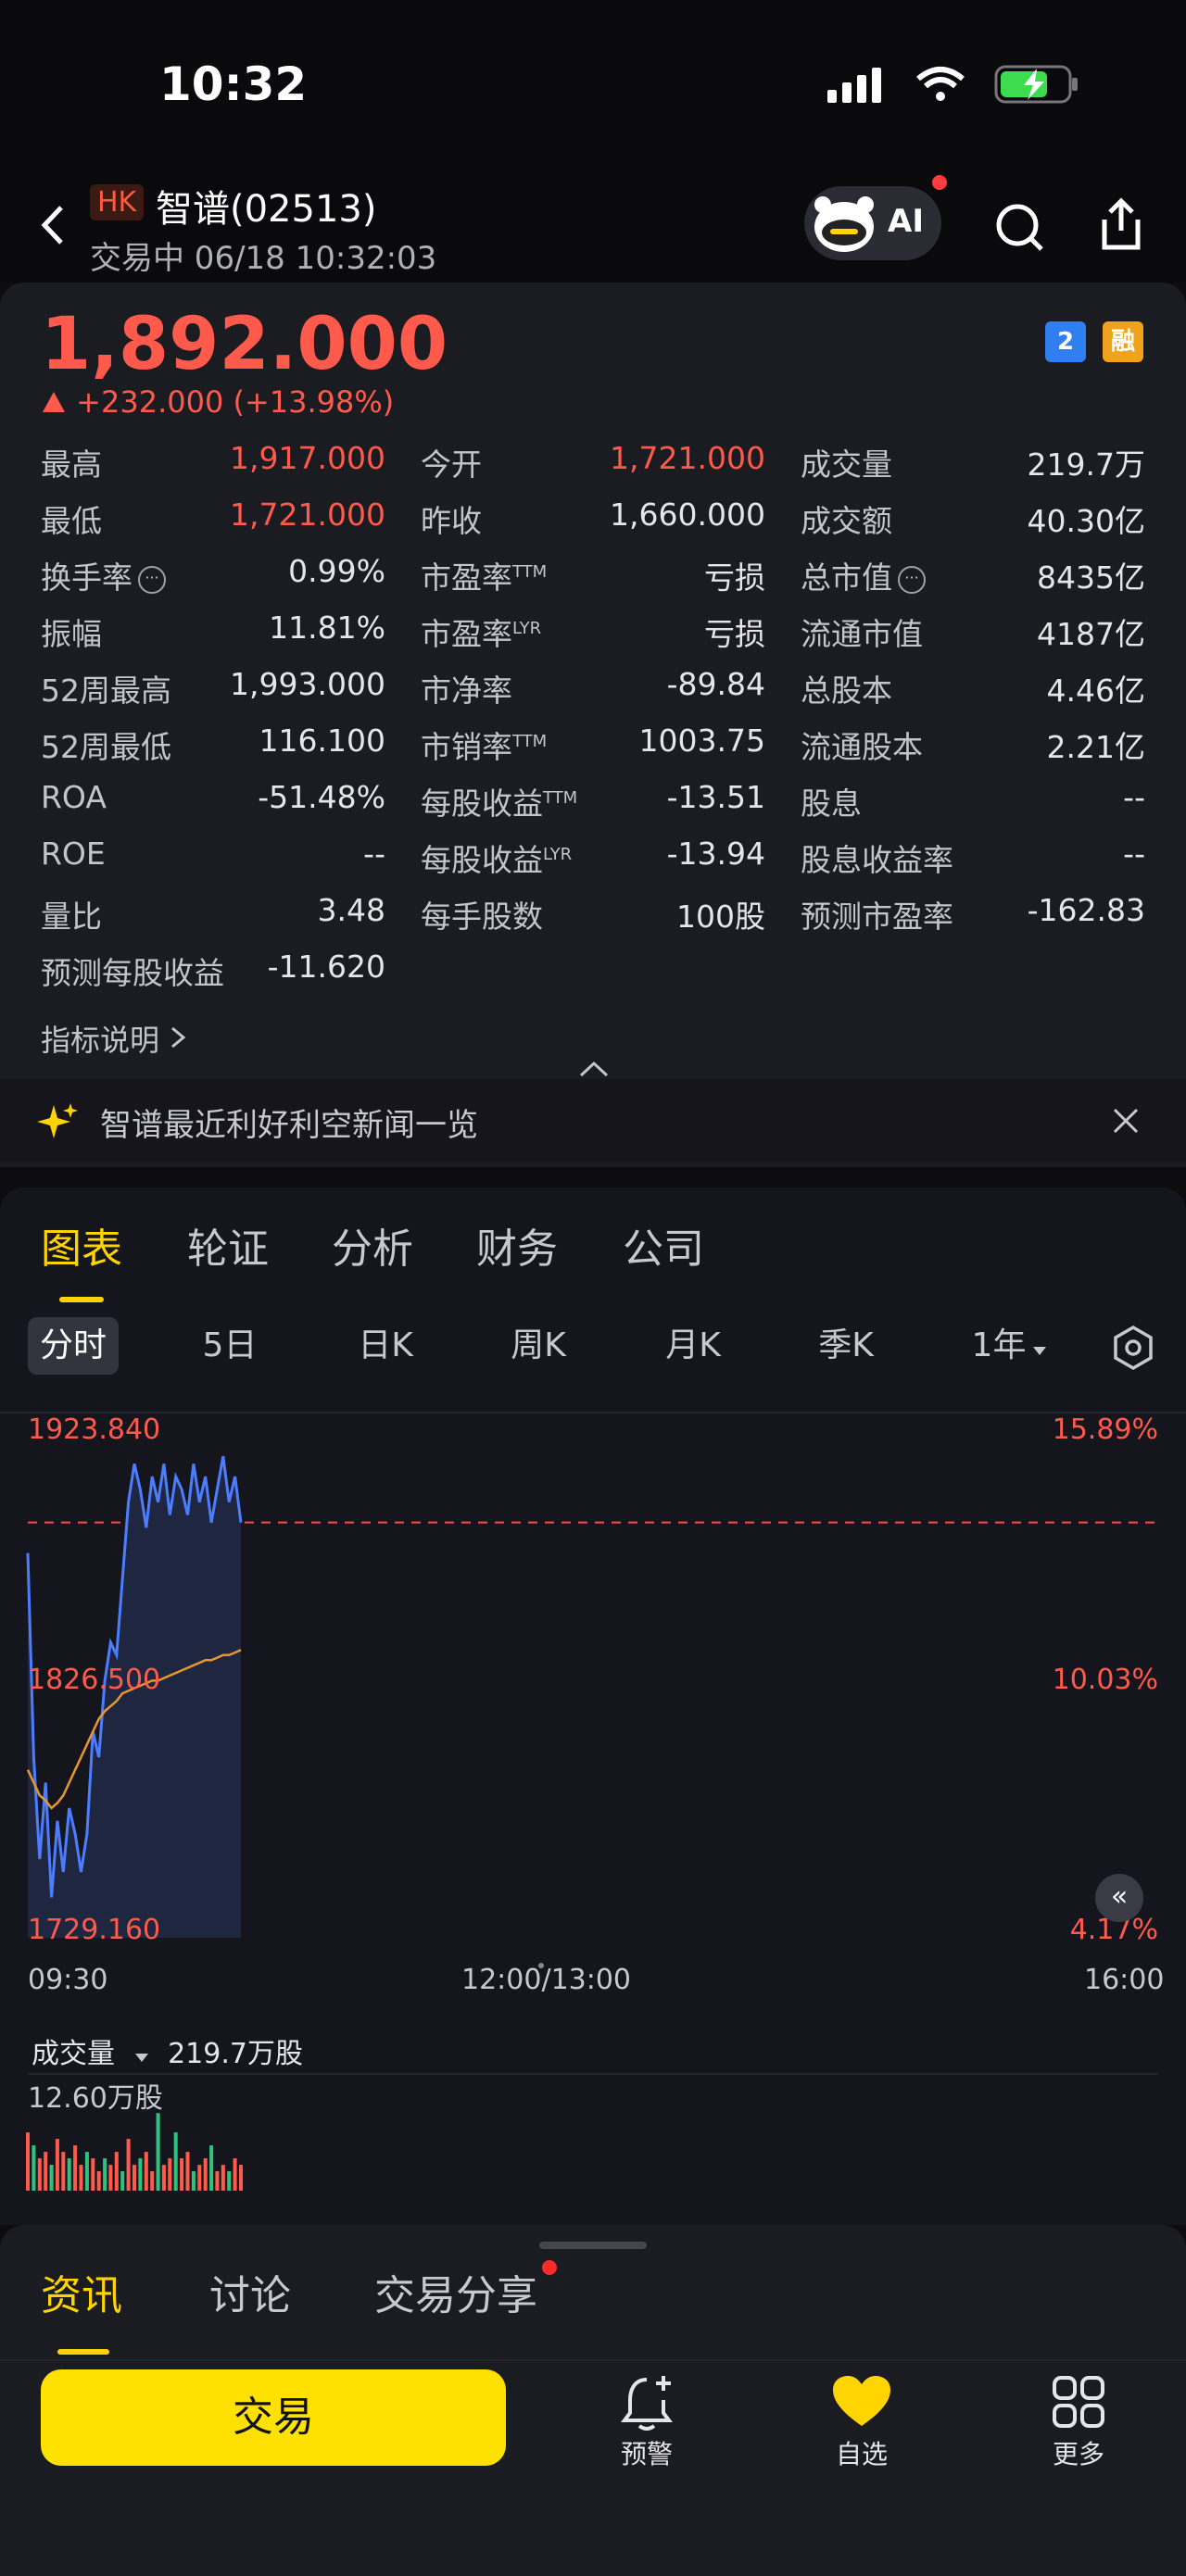  I want to click on trading-status: 交易中 06/18 10:32:03, so click(263, 258).